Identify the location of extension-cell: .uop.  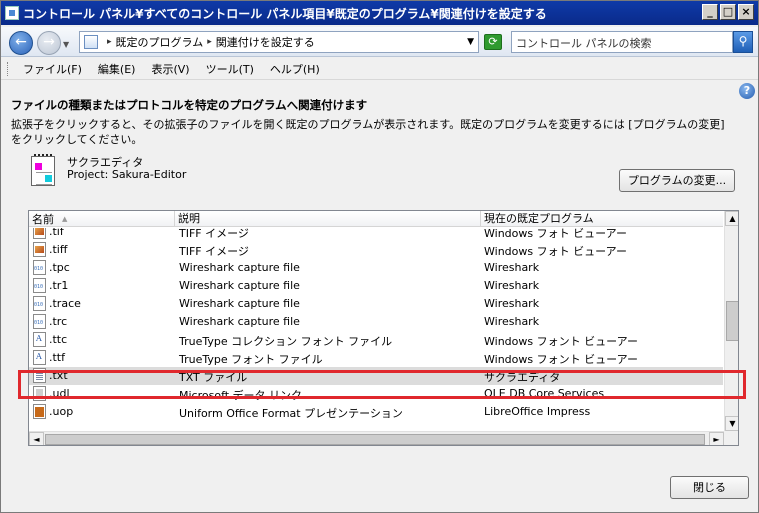
(61, 411).